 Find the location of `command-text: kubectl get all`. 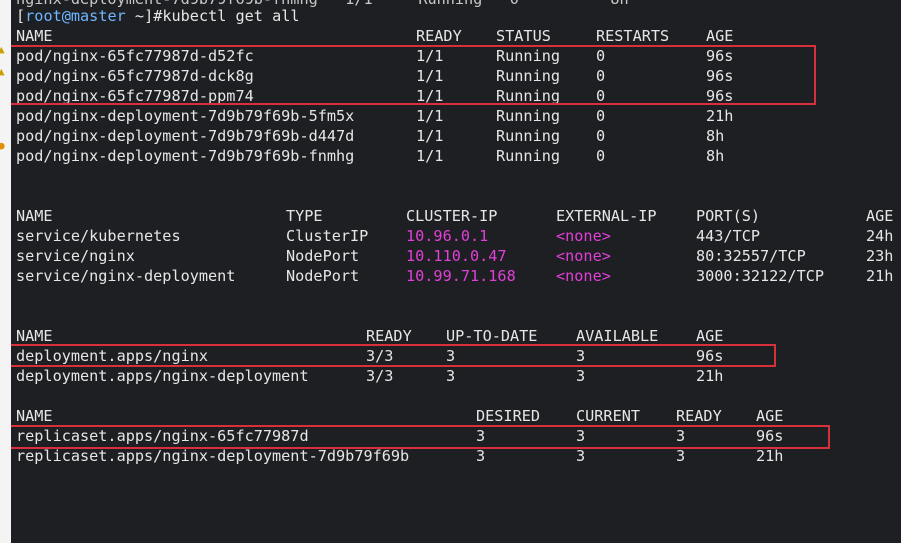

command-text: kubectl get all is located at coordinates (231, 16).